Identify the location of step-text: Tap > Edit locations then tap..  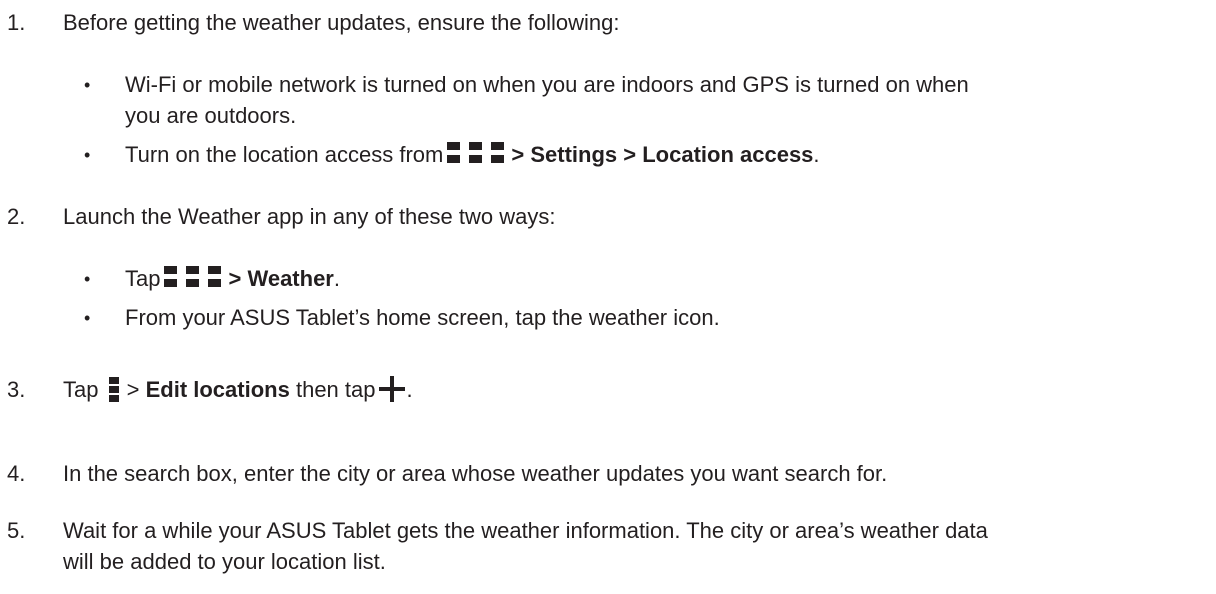
(623, 390).